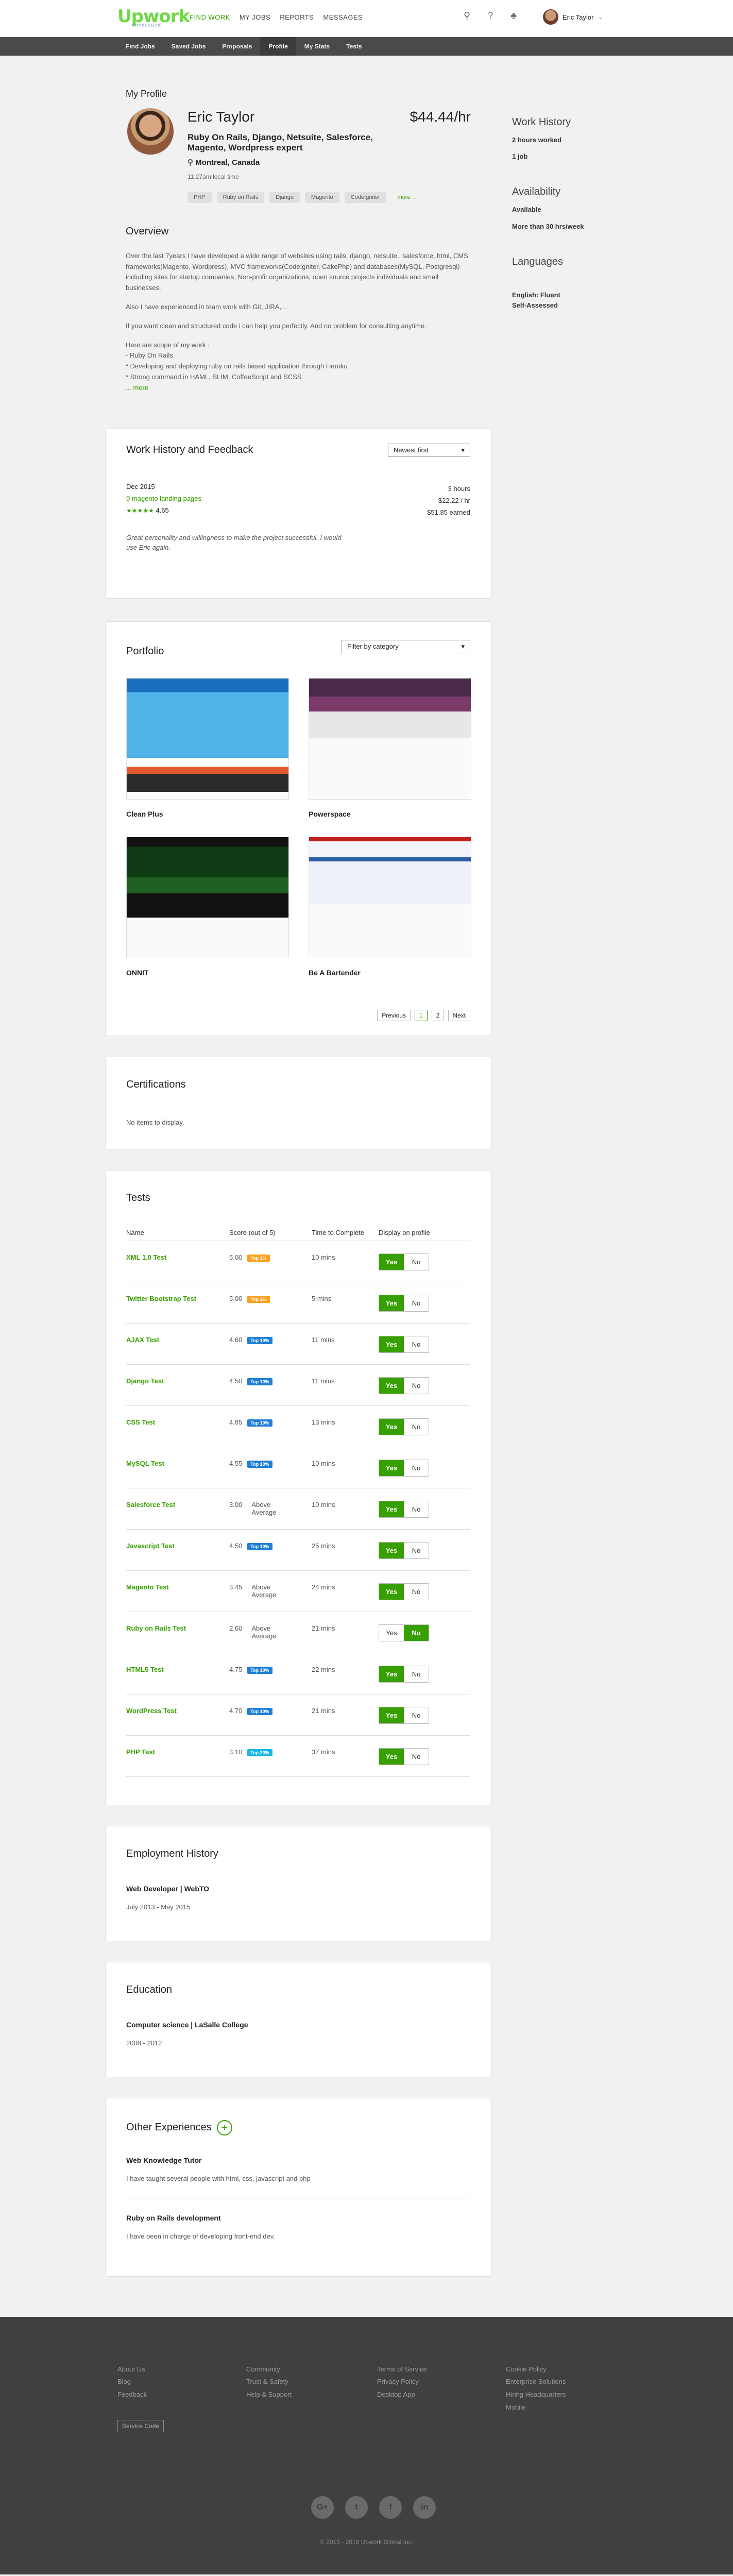 The image size is (733, 2576). What do you see at coordinates (536, 2369) in the screenshot?
I see `footer-link: Cookie Policy` at bounding box center [536, 2369].